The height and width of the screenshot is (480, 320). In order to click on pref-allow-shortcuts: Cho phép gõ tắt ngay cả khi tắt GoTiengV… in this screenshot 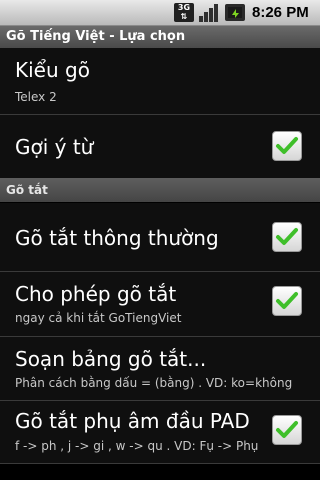, I will do `click(160, 304)`.